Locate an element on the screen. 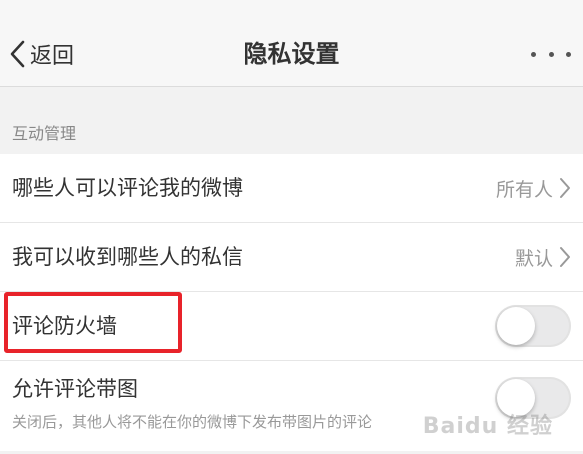 This screenshot has width=583, height=454. setting-value-group: 默认 is located at coordinates (543, 257).